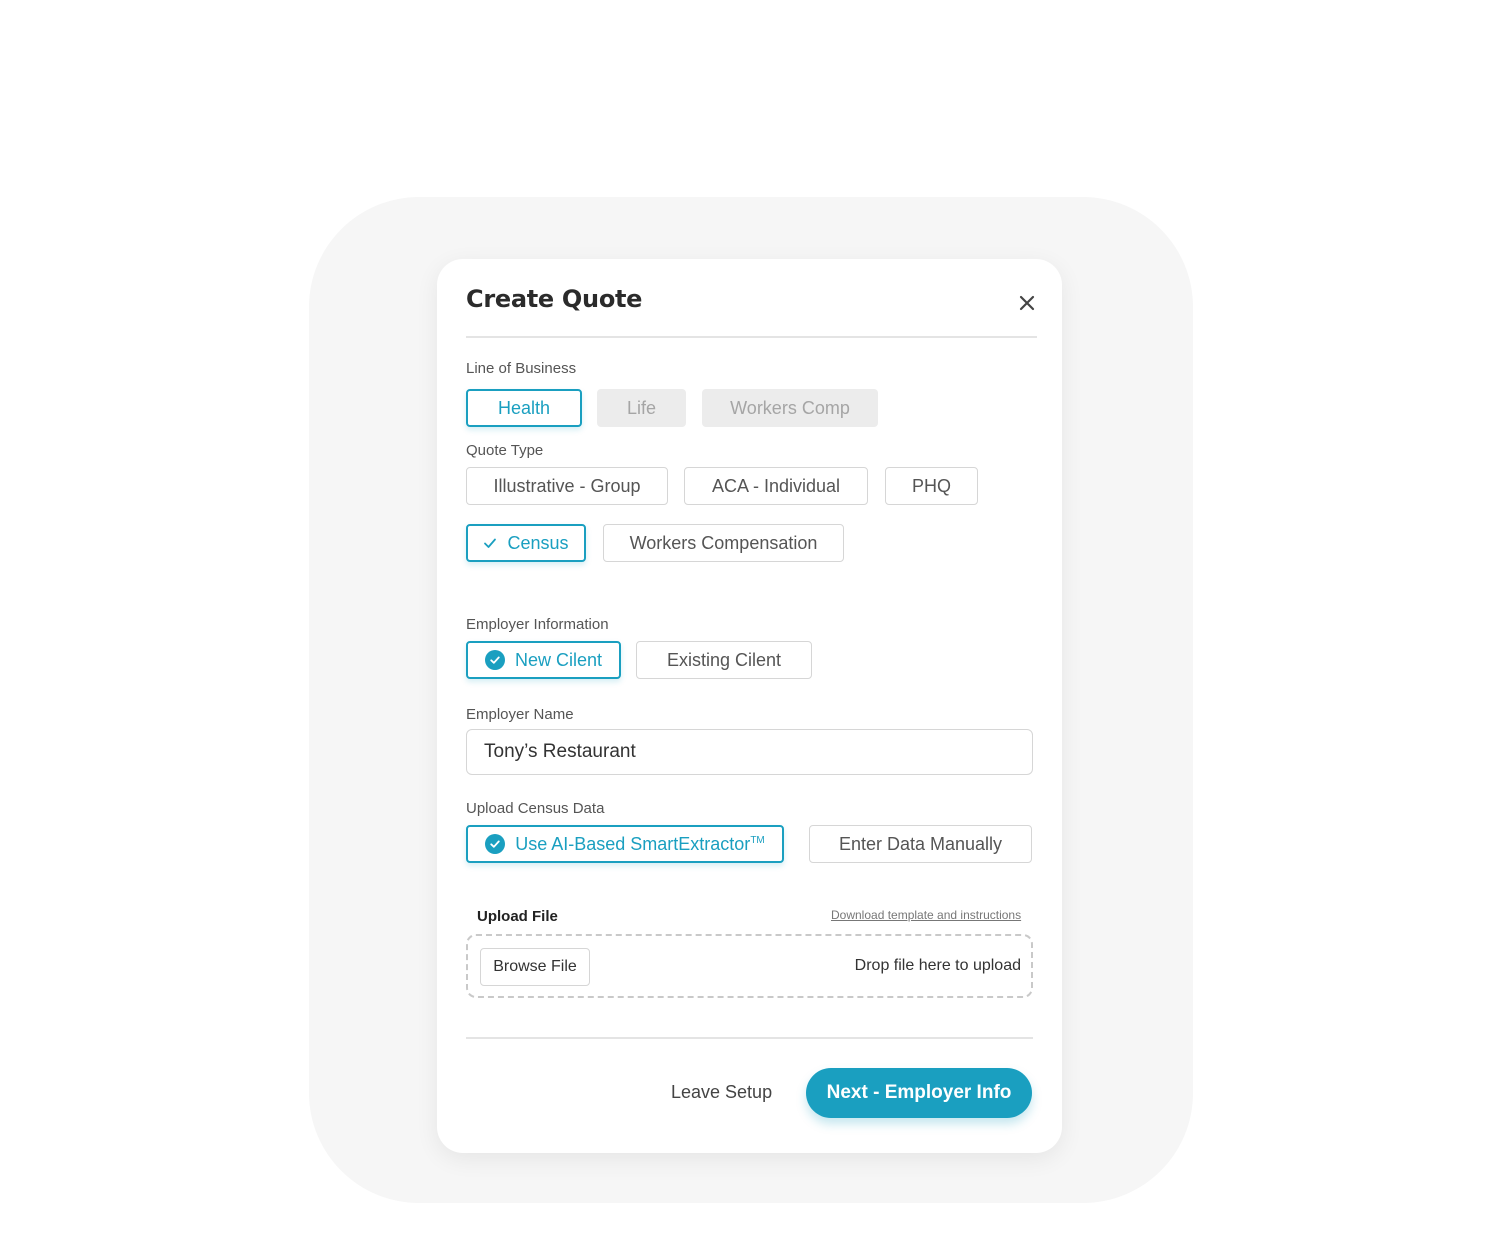 This screenshot has width=1500, height=1244. I want to click on option-label: PHQ, so click(931, 485).